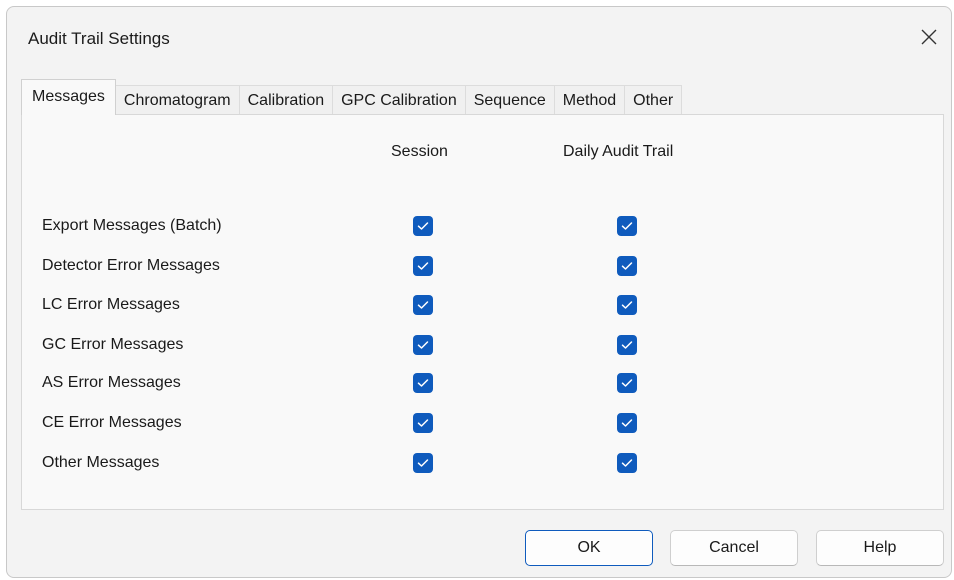 Image resolution: width=954 pixels, height=580 pixels. I want to click on help-button: Help, so click(880, 548).